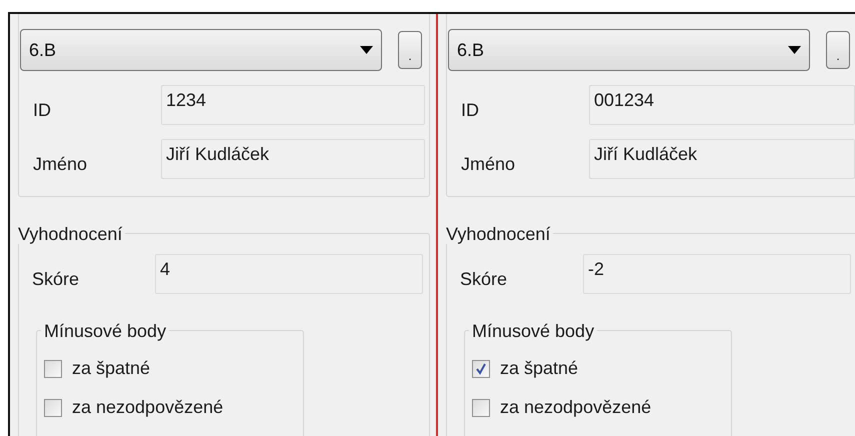  What do you see at coordinates (293, 105) in the screenshot?
I see `text-field: 1234` at bounding box center [293, 105].